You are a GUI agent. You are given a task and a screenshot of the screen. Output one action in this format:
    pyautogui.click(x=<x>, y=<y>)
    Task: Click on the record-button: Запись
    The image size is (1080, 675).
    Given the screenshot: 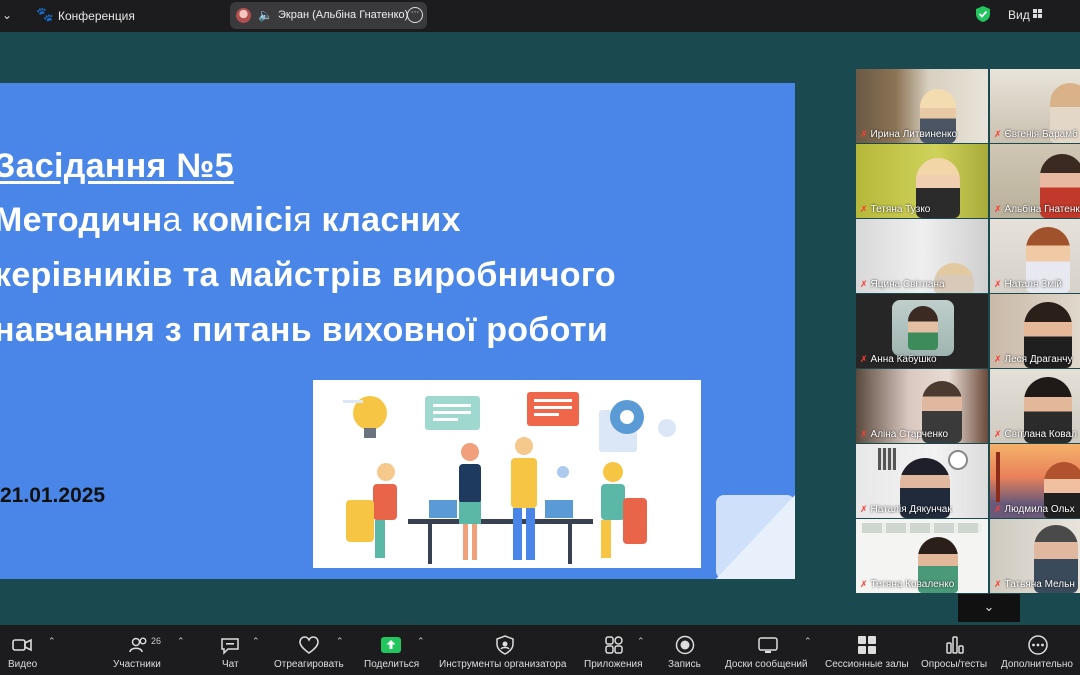 What is the action you would take?
    pyautogui.click(x=687, y=650)
    